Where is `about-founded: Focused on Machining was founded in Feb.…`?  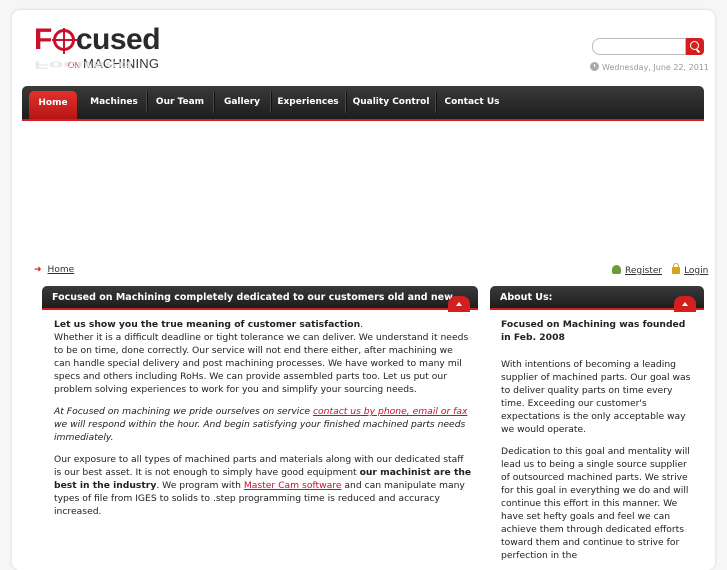
about-founded: Focused on Machining was founded in Feb.… is located at coordinates (599, 331).